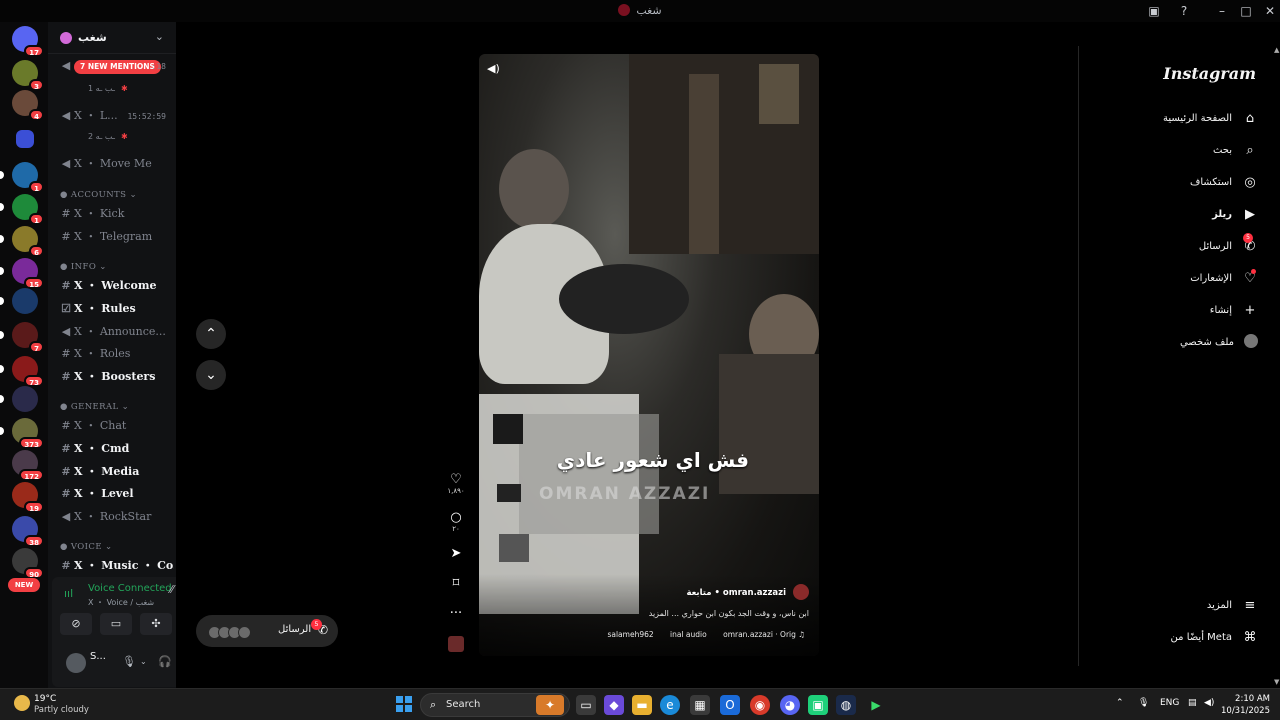 This screenshot has height=720, width=1280. Describe the element at coordinates (1245, 705) in the screenshot. I see `system-clock: 2:10 AM 10/31/2025` at that location.